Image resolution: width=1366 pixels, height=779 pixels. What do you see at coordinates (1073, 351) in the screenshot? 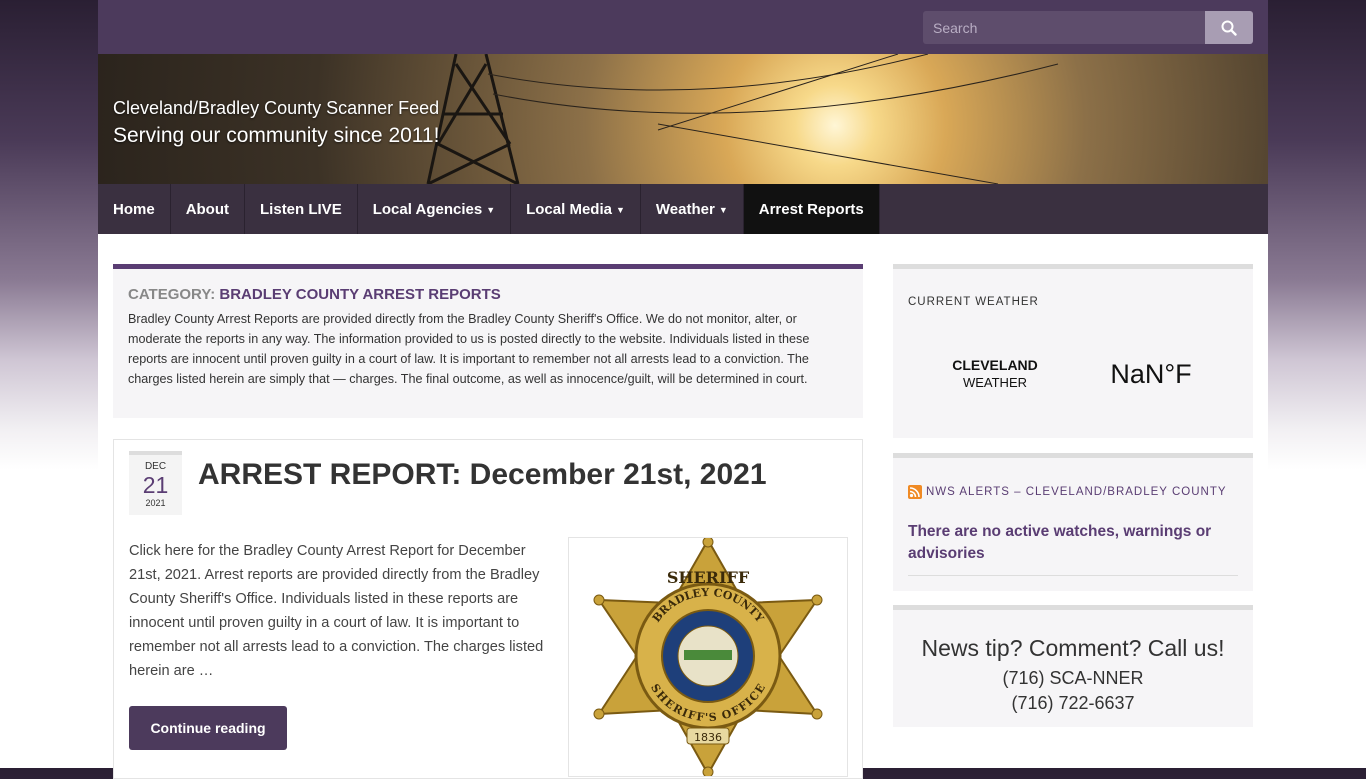
I see `weather-widget: Current Weather CLEVELAND WEATHER NaN°F` at bounding box center [1073, 351].